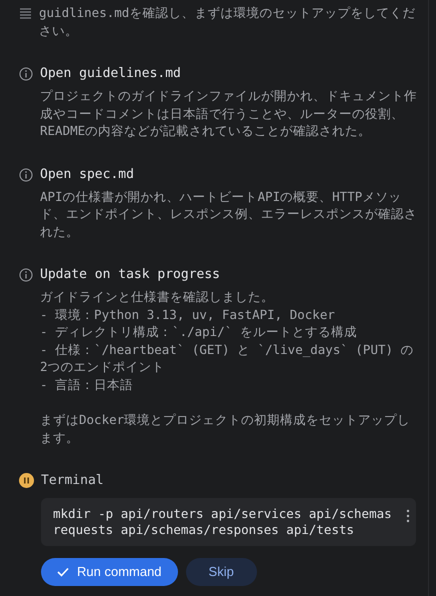 This screenshot has height=596, width=436. I want to click on command-text: mkdir -p api/routers api/services api/schemas requests api/schemas/responses api/tests, so click(223, 522).